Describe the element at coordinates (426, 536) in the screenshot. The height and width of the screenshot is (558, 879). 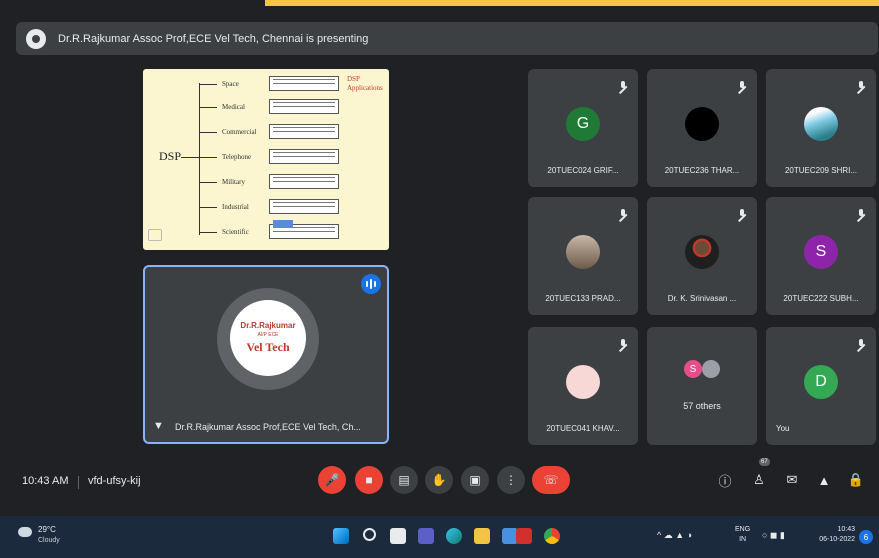
I see `teams-icon` at that location.